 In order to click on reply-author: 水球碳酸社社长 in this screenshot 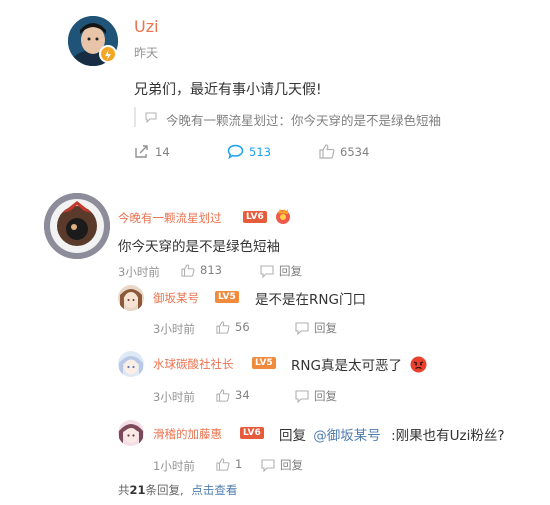, I will do `click(193, 364)`.